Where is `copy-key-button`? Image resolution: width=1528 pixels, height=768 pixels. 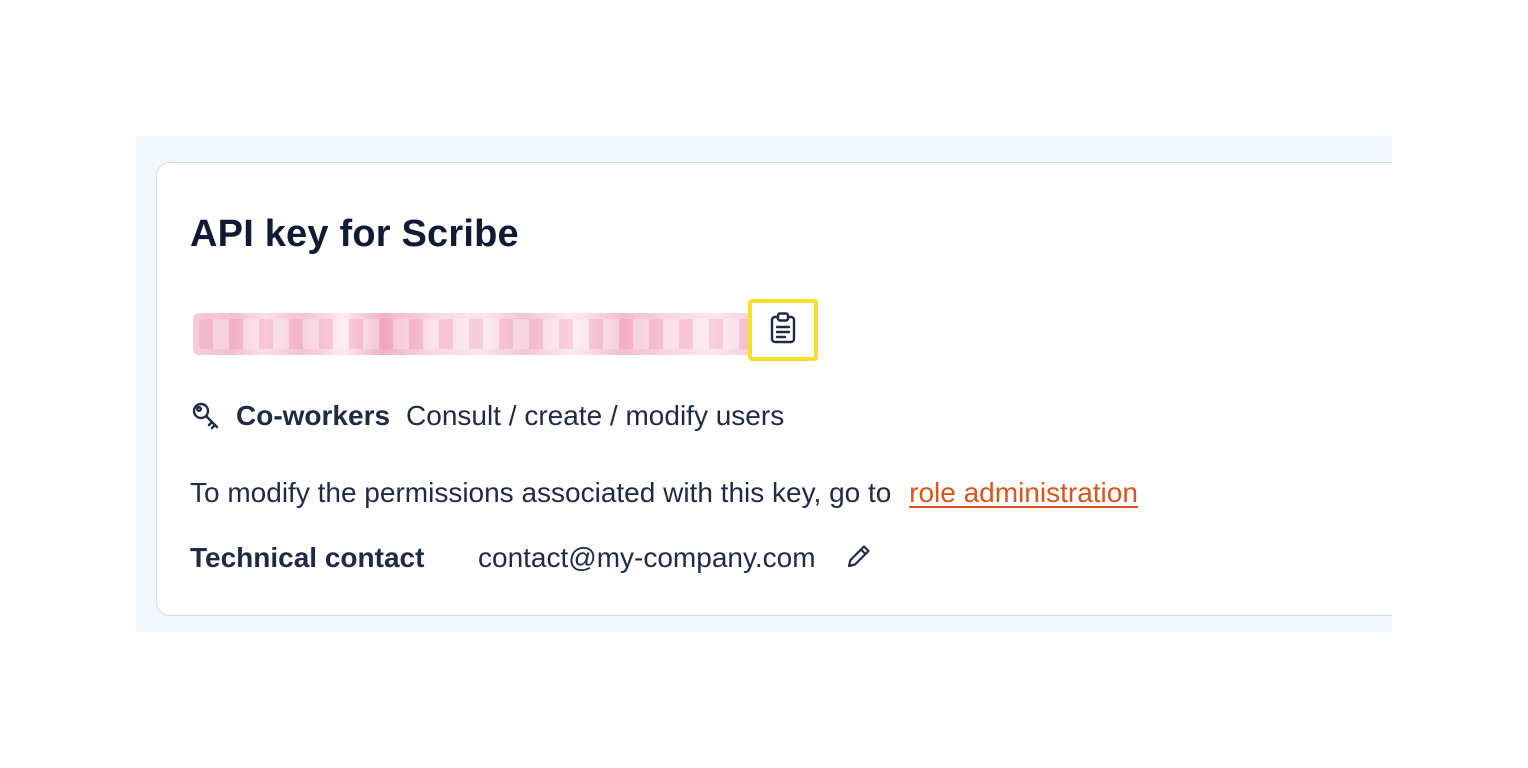 copy-key-button is located at coordinates (783, 330).